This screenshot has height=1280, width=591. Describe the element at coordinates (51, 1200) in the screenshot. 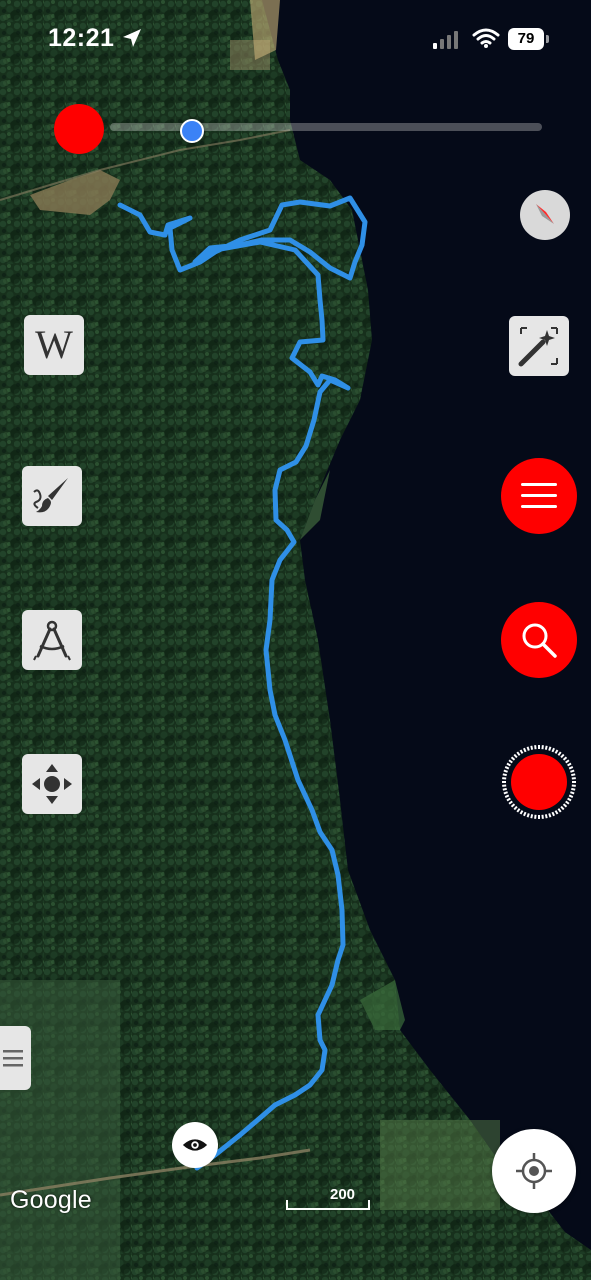

I see `google-attribution: Google` at that location.